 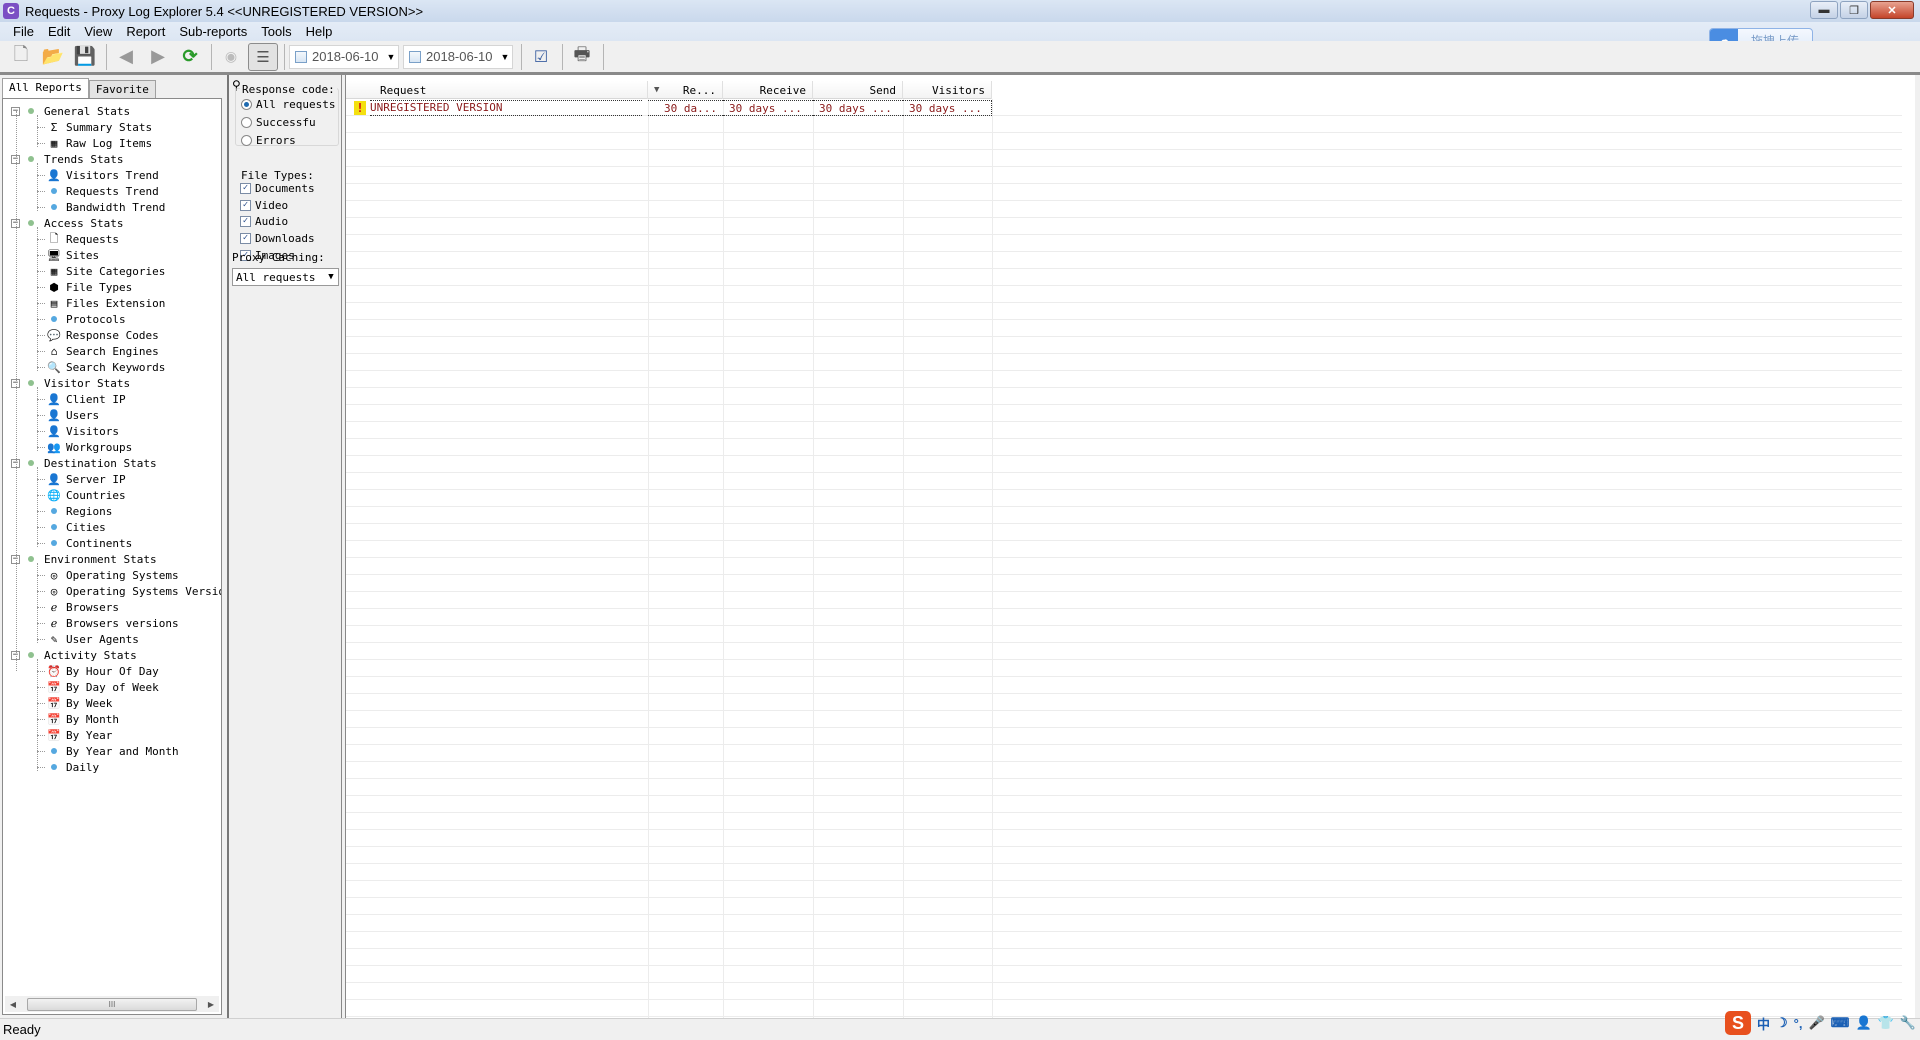 I want to click on tree-item: Bandwidth Trend, so click(x=105, y=207).